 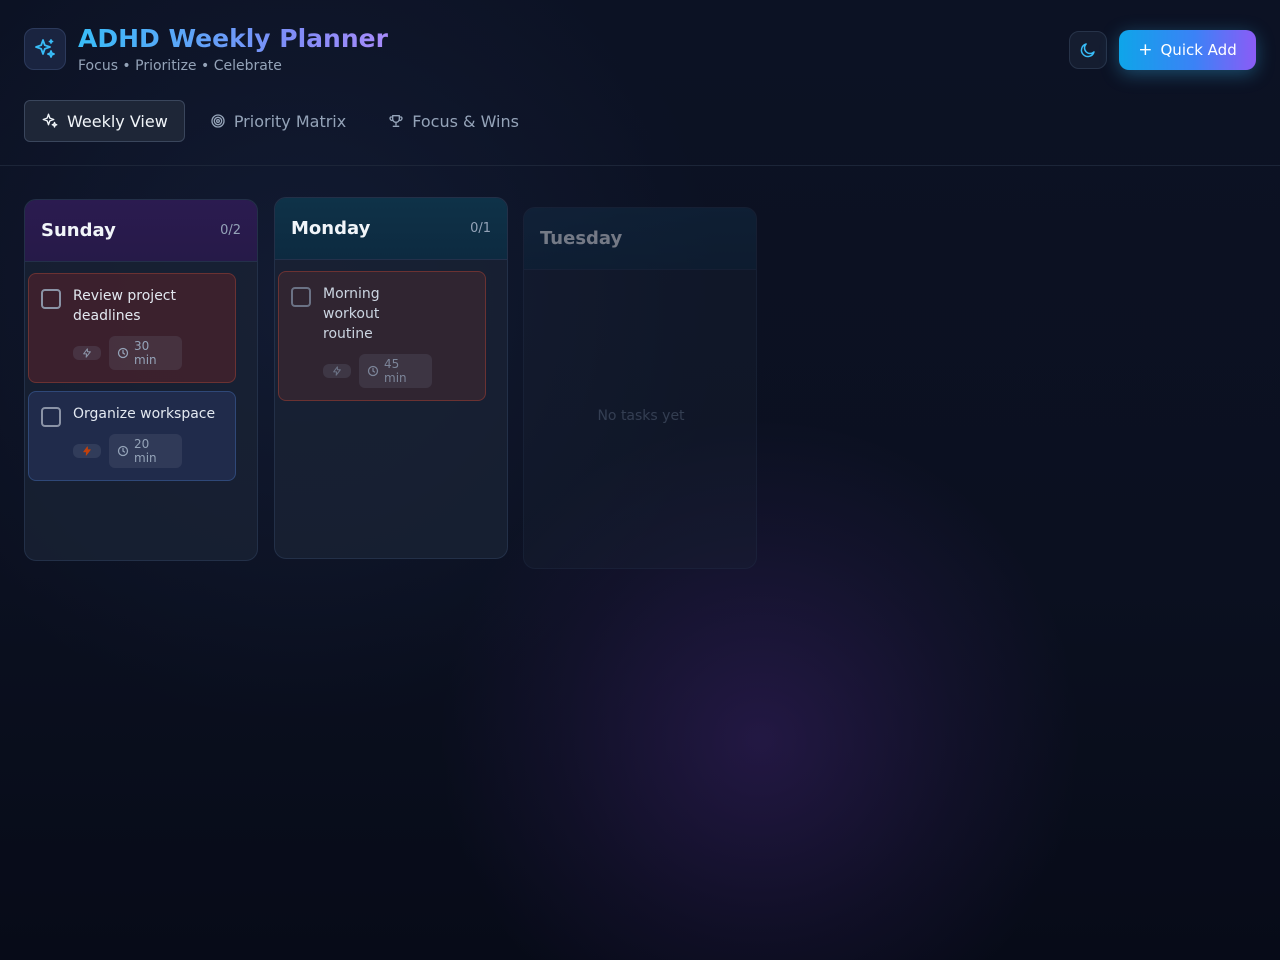 I want to click on duration-badge: 45 min, so click(x=395, y=371).